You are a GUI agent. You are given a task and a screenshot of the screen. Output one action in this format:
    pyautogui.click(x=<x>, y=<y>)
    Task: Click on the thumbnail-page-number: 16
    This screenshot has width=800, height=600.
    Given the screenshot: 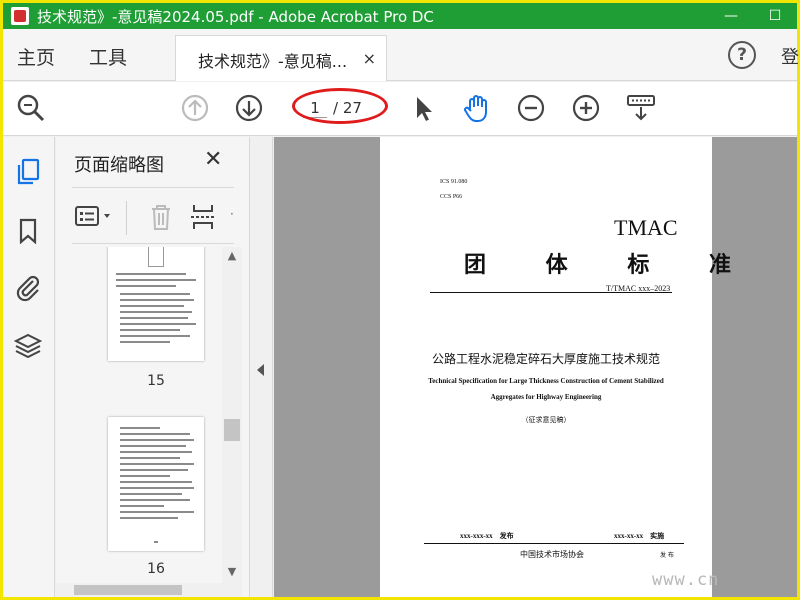 What is the action you would take?
    pyautogui.click(x=156, y=569)
    